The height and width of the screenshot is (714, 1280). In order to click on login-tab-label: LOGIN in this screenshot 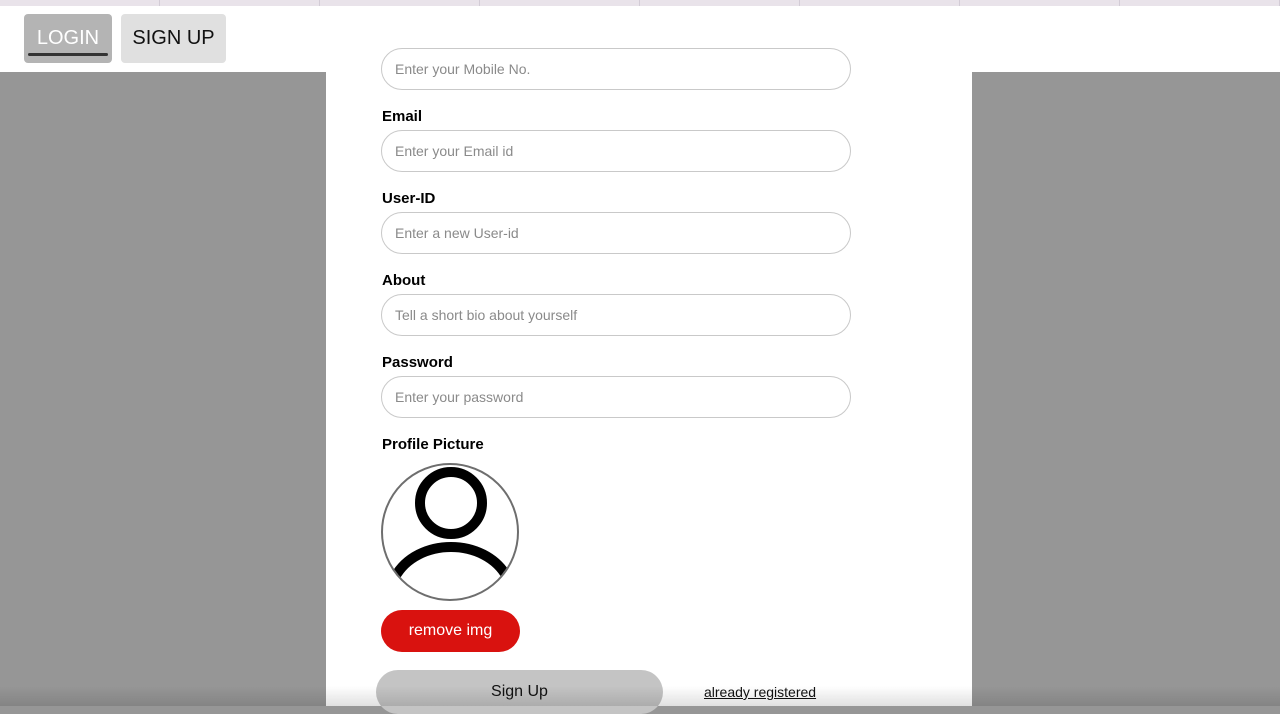, I will do `click(68, 38)`.